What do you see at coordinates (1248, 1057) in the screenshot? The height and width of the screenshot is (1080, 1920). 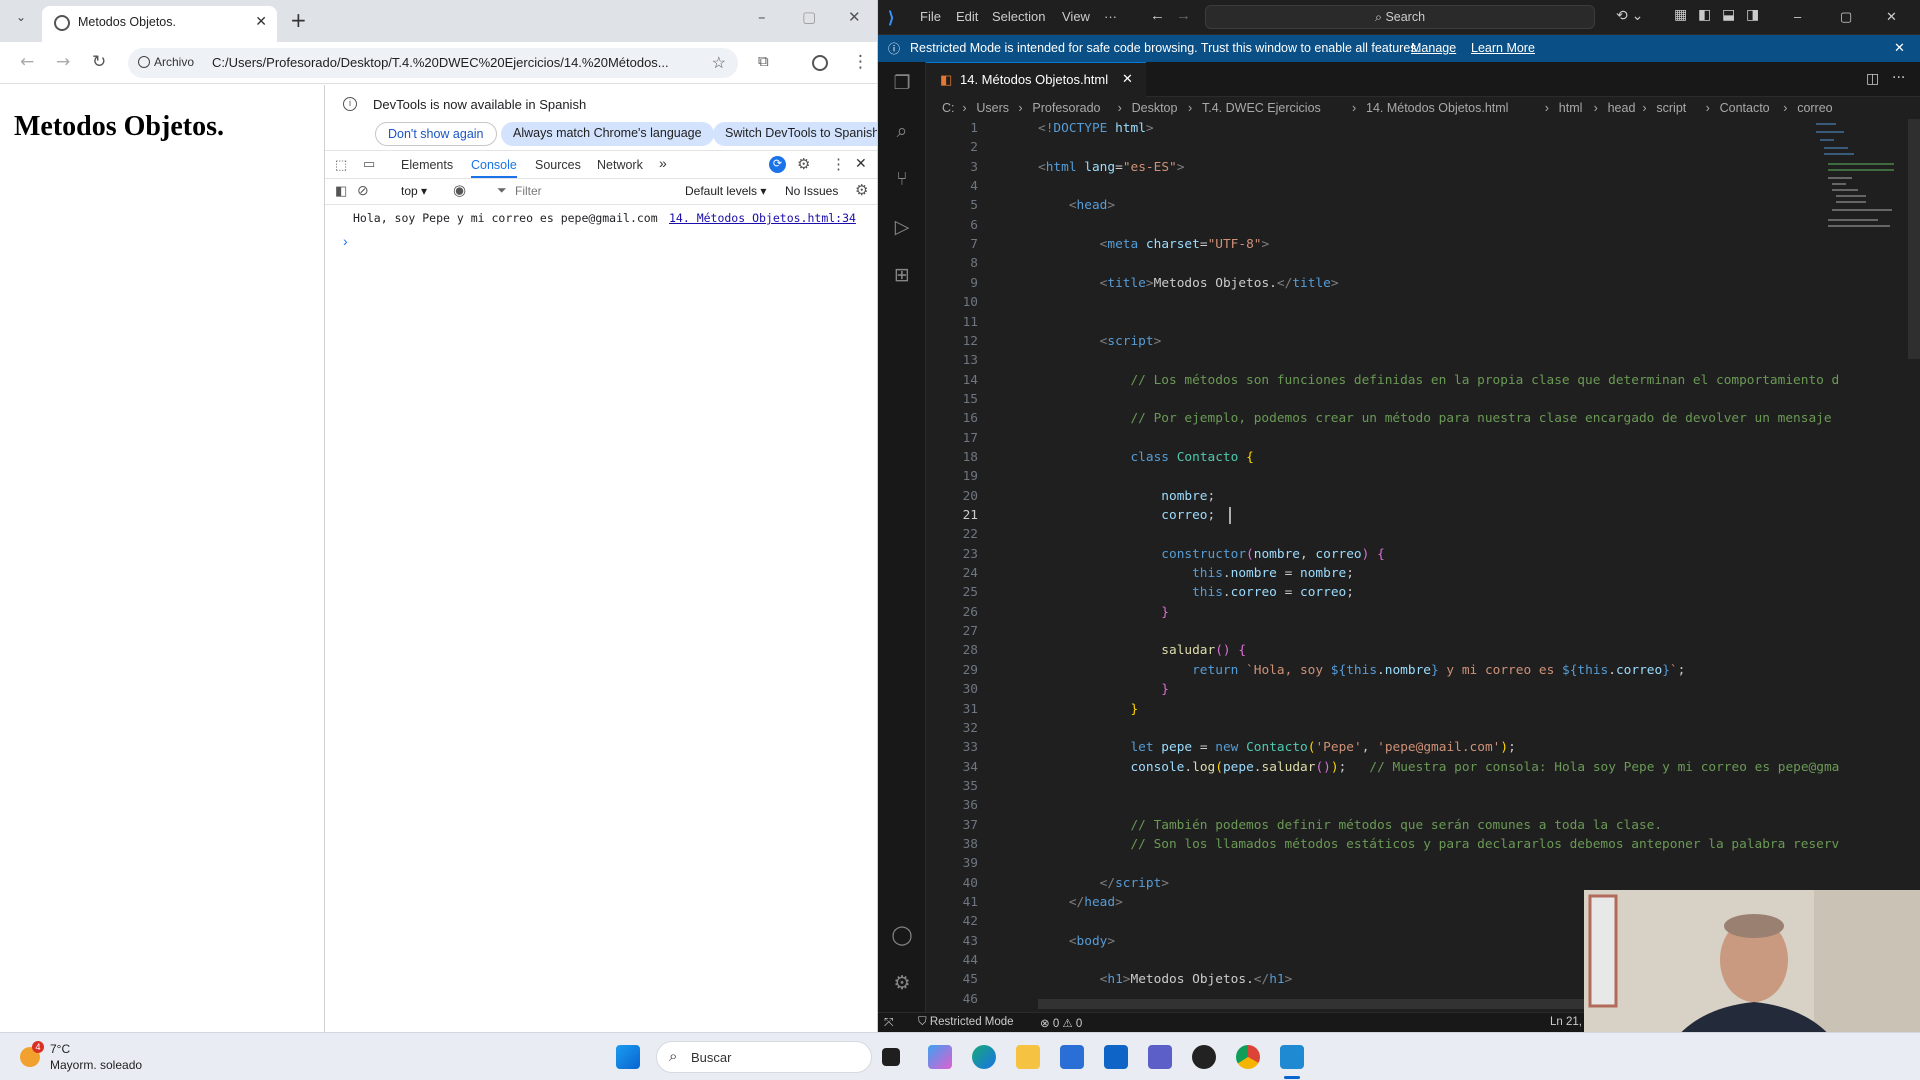 I see `chrome-icon` at bounding box center [1248, 1057].